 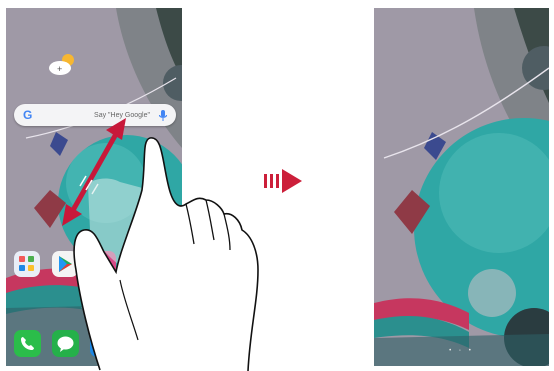 I want to click on google-logo: G, so click(x=28, y=115).